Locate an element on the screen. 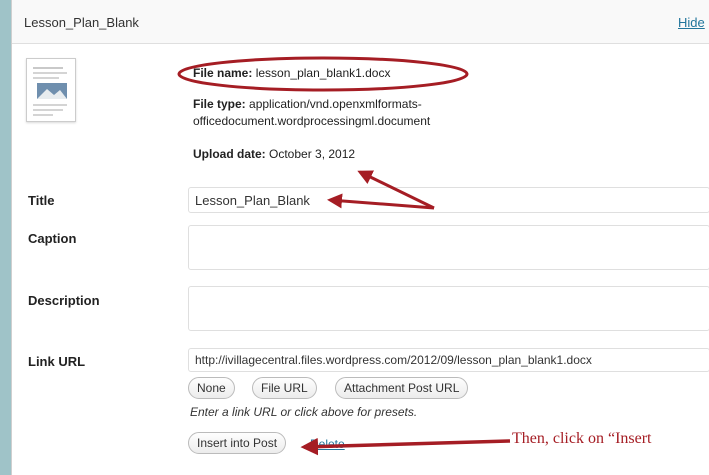 The image size is (709, 475). upload-date-row: Upload date: October 3, 2012 is located at coordinates (274, 154).